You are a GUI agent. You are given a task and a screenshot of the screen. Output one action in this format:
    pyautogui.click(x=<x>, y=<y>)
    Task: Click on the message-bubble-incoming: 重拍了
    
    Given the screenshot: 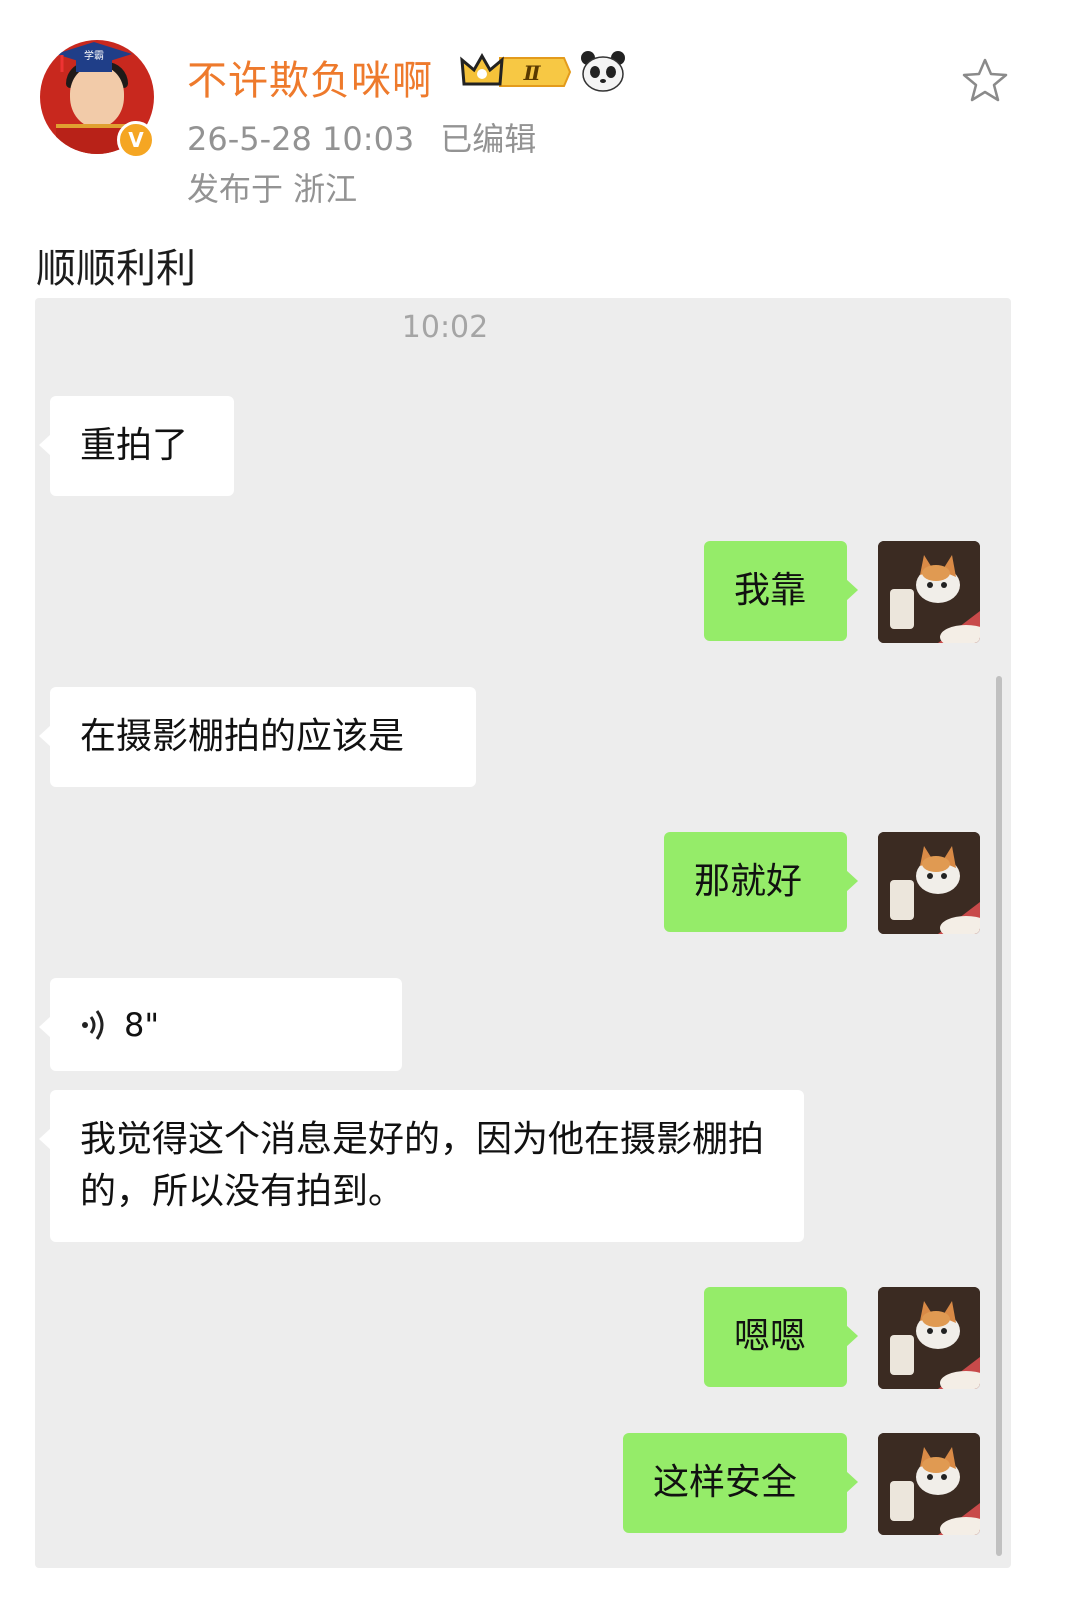 What is the action you would take?
    pyautogui.click(x=136, y=446)
    